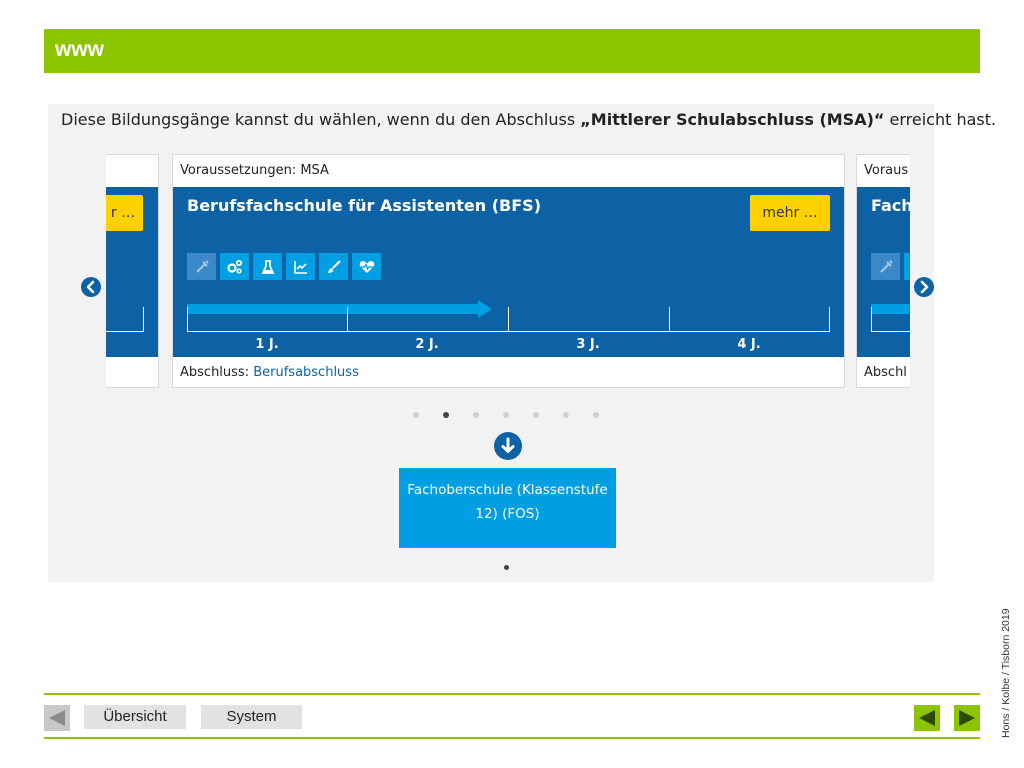 The image size is (1024, 768). What do you see at coordinates (512, 738) in the screenshot?
I see `footer-divider-bottom` at bounding box center [512, 738].